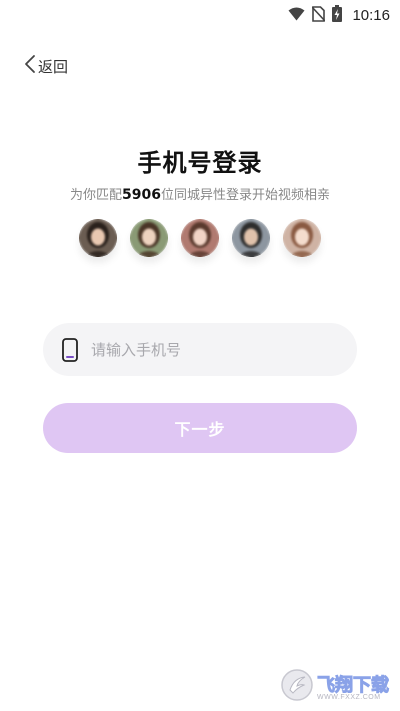 The width and height of the screenshot is (400, 711). I want to click on watermark-brand: 飞翔下载, so click(353, 684).